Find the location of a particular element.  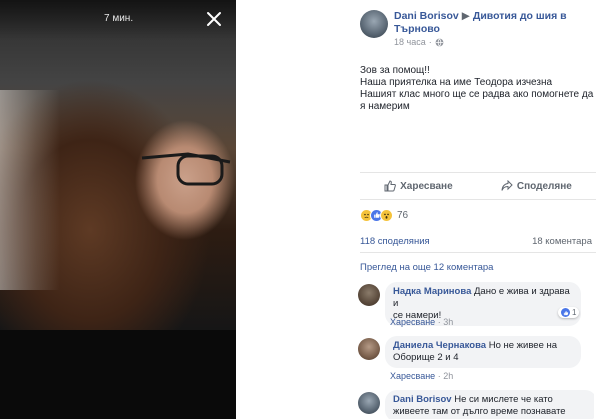

post-text-line: Наша приятелка на име Теодора изчезна is located at coordinates (456, 82).